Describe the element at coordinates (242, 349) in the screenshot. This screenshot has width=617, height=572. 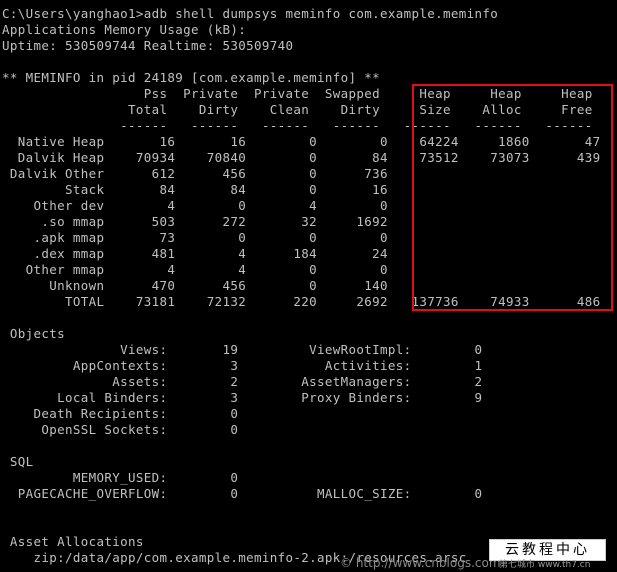
I see `objects-row: Views: 19 ViewRootImpl: 0` at that location.